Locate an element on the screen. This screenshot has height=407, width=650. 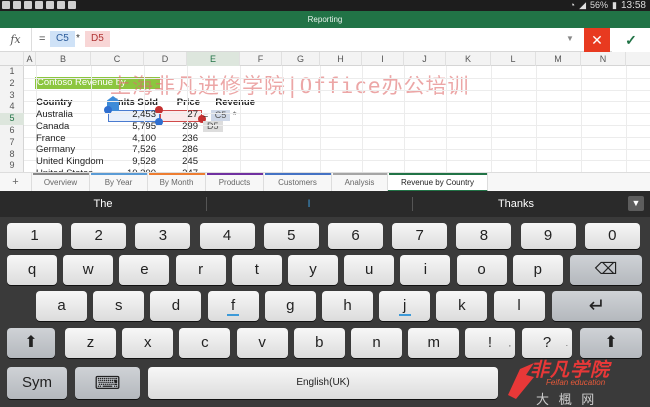
chevron-down-icon: ▼ is located at coordinates (636, 203).